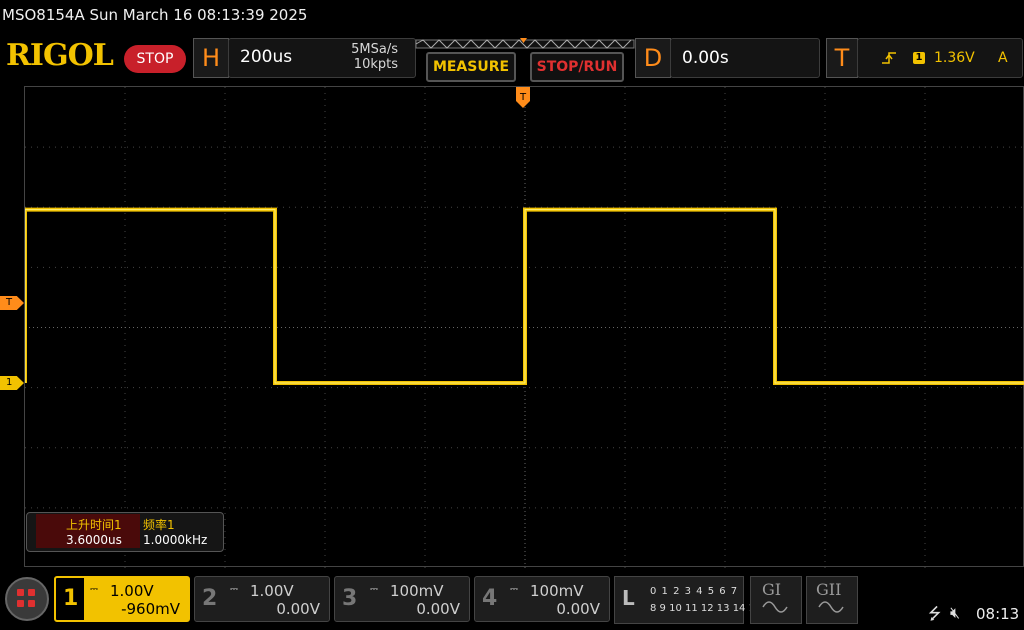 This screenshot has height=630, width=1024. I want to click on svg-text: T, so click(523, 97).